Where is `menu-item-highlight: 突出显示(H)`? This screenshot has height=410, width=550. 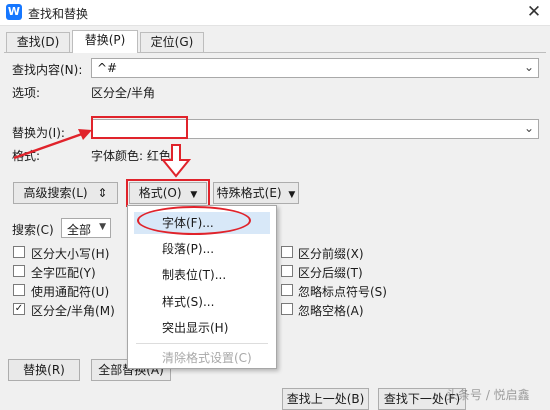
menu-item-highlight: 突出显示(H) is located at coordinates (202, 328).